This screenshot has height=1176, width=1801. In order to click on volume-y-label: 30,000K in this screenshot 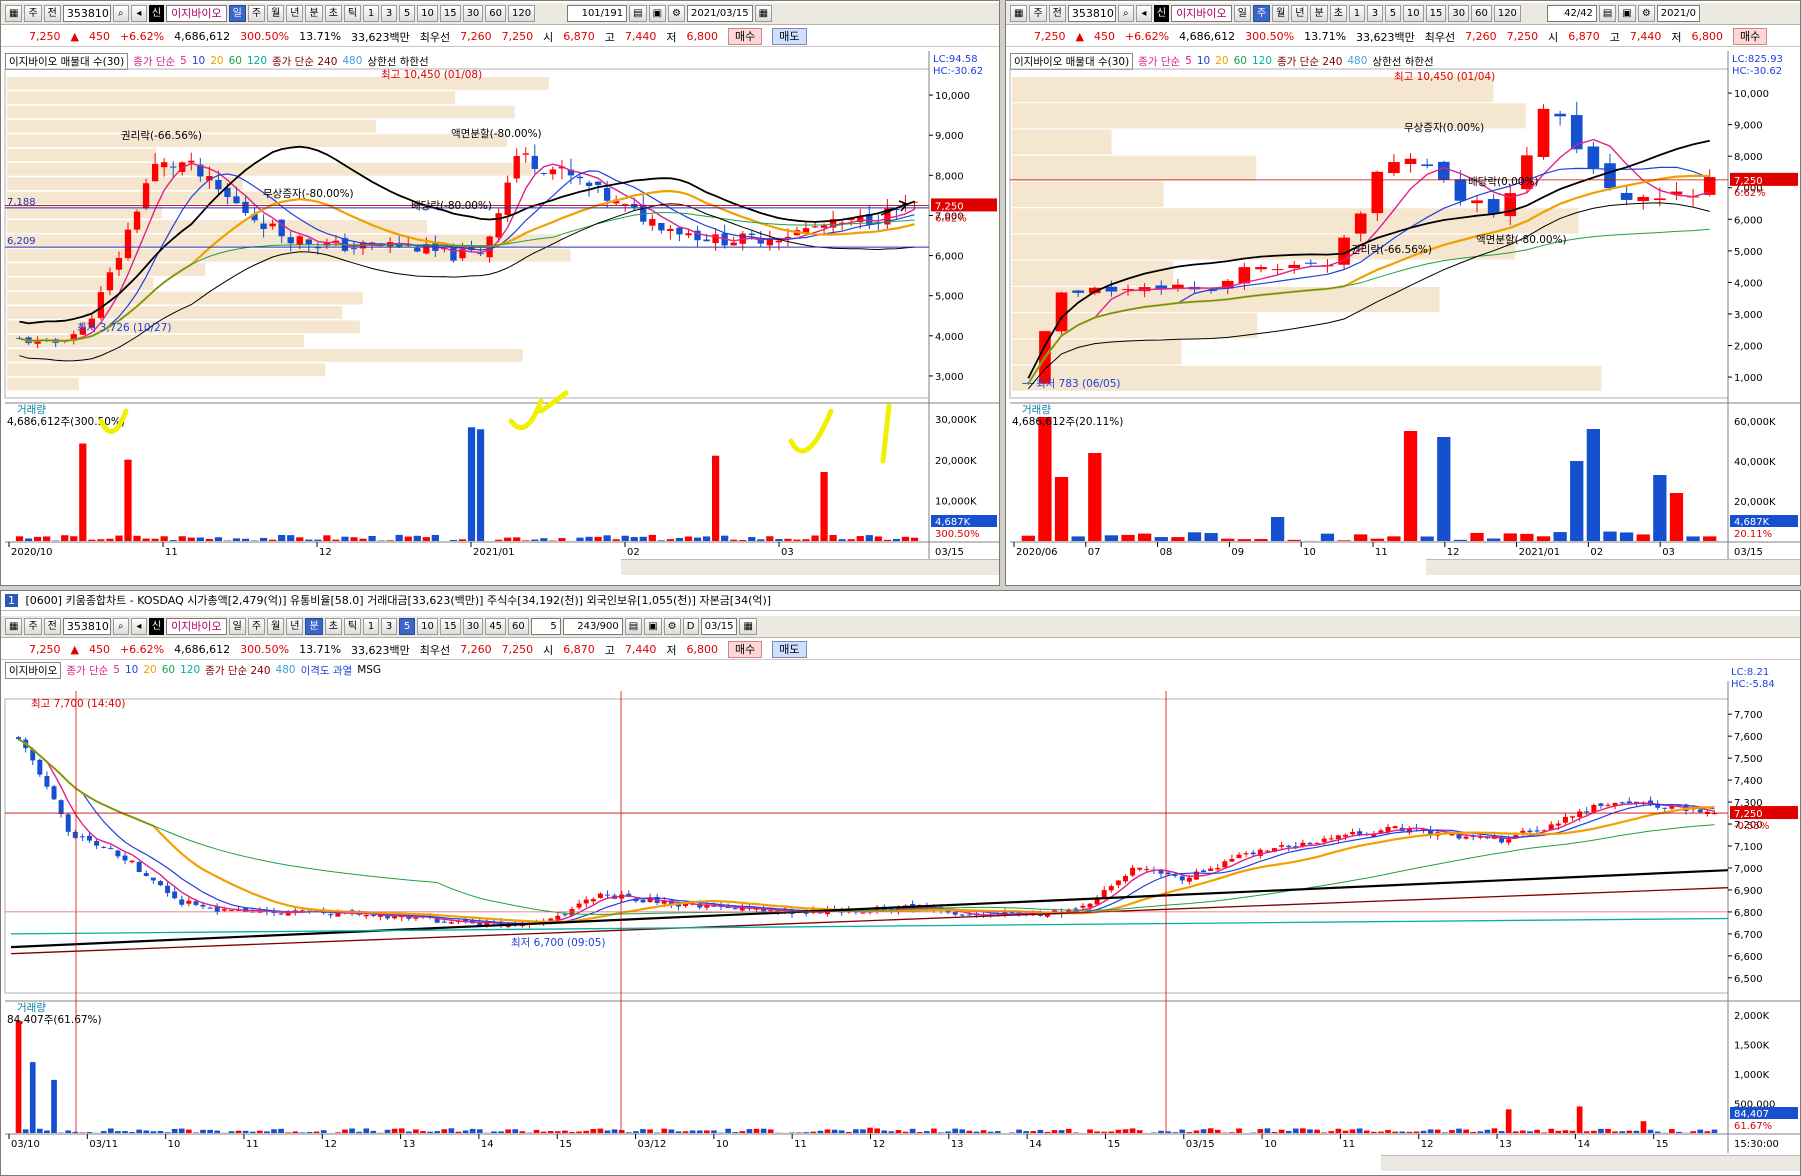, I will do `click(956, 420)`.